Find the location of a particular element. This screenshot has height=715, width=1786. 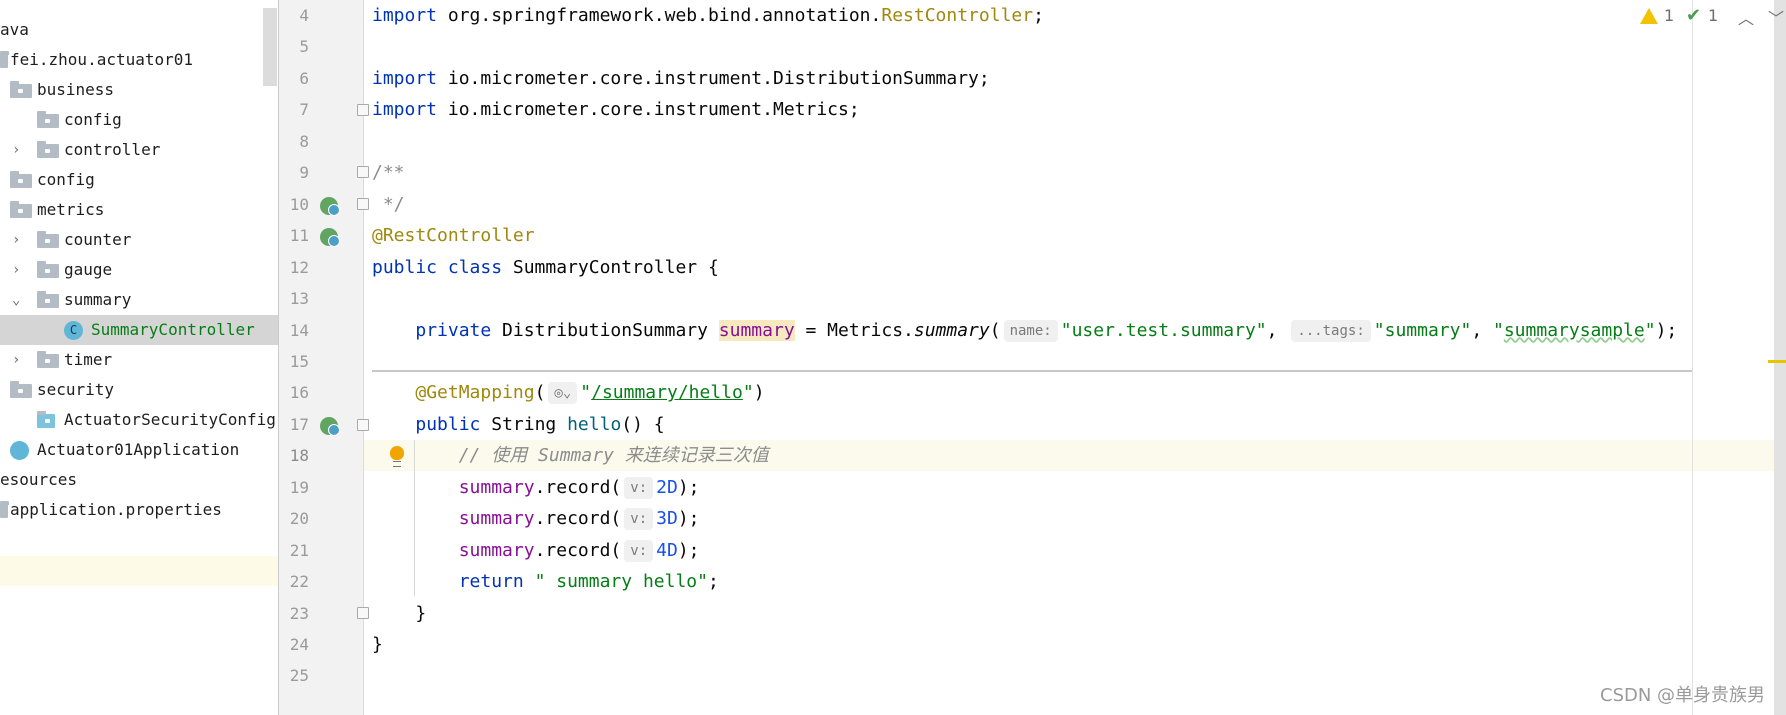

code-token: summarysample is located at coordinates (1574, 330).